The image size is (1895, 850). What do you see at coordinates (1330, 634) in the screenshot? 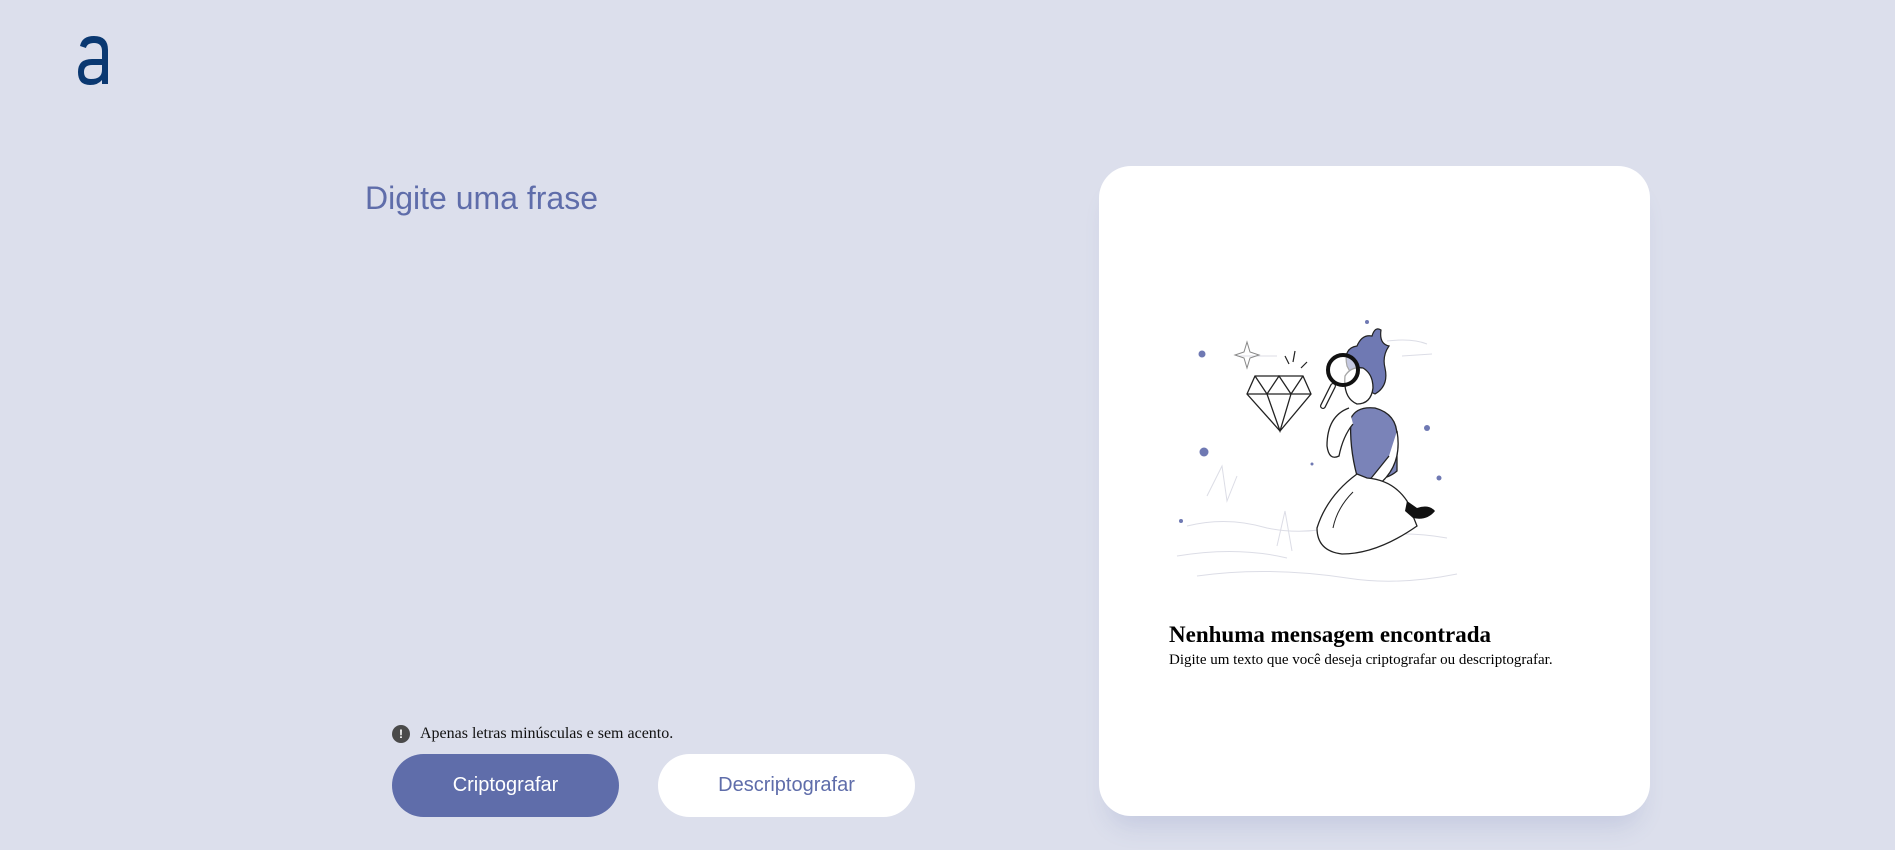
I see `empty-state-title: Nenhuma mensagem encontrada` at bounding box center [1330, 634].